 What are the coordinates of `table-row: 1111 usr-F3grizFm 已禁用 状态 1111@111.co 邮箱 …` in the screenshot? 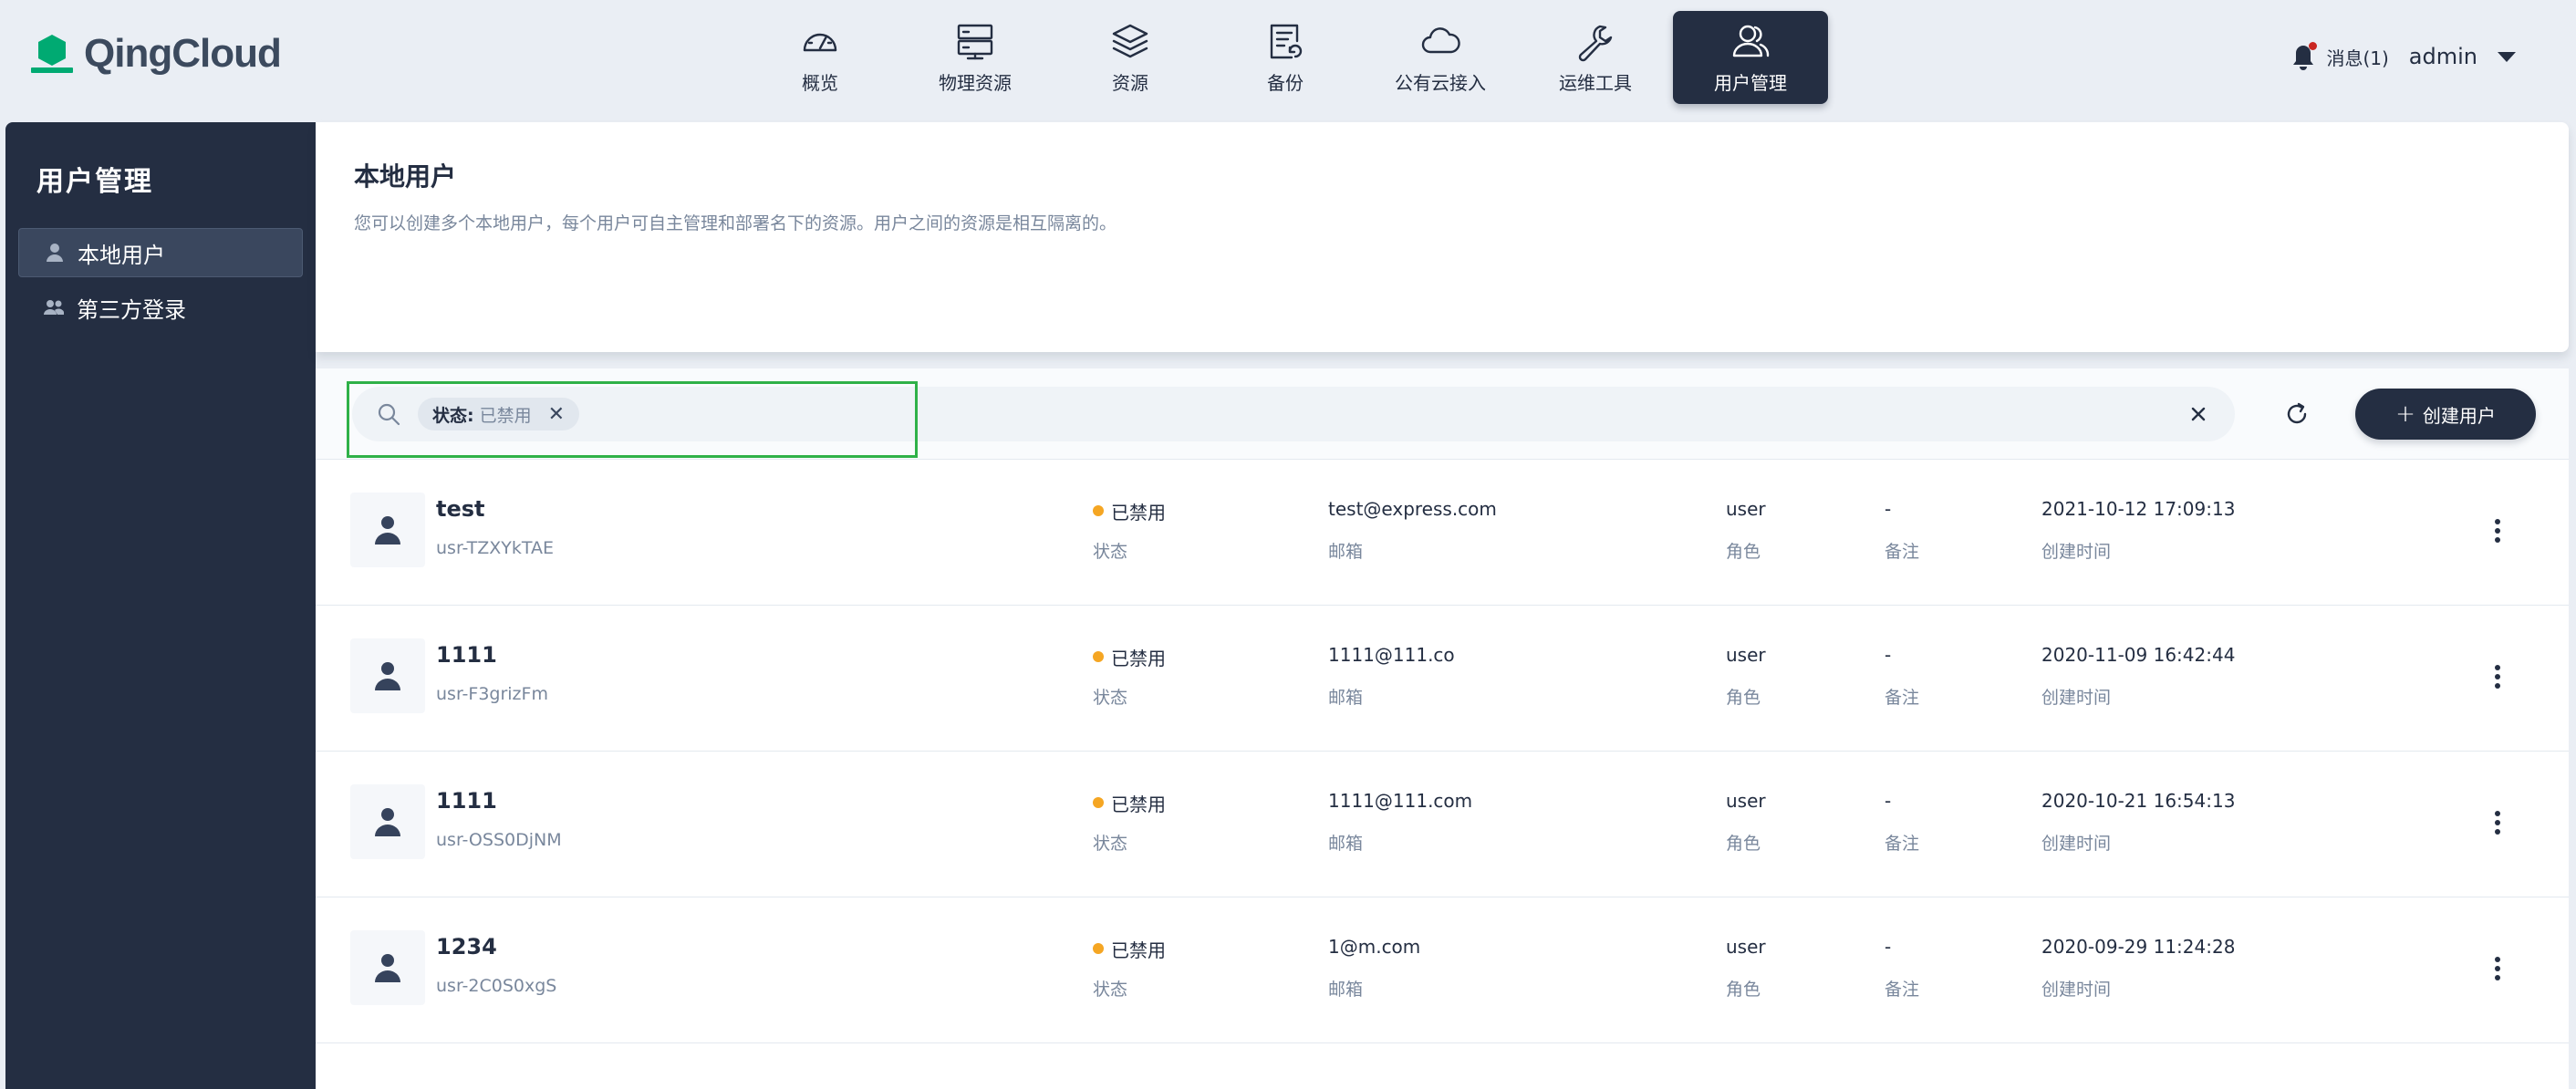 It's located at (1442, 679).